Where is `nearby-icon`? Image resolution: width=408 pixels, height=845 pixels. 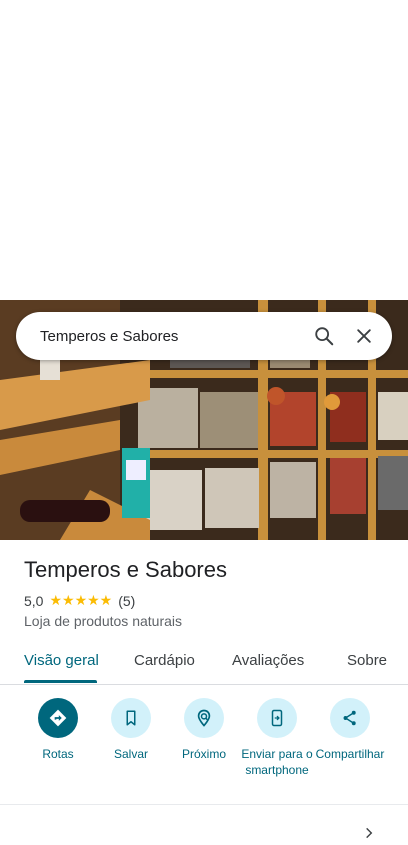 nearby-icon is located at coordinates (204, 718).